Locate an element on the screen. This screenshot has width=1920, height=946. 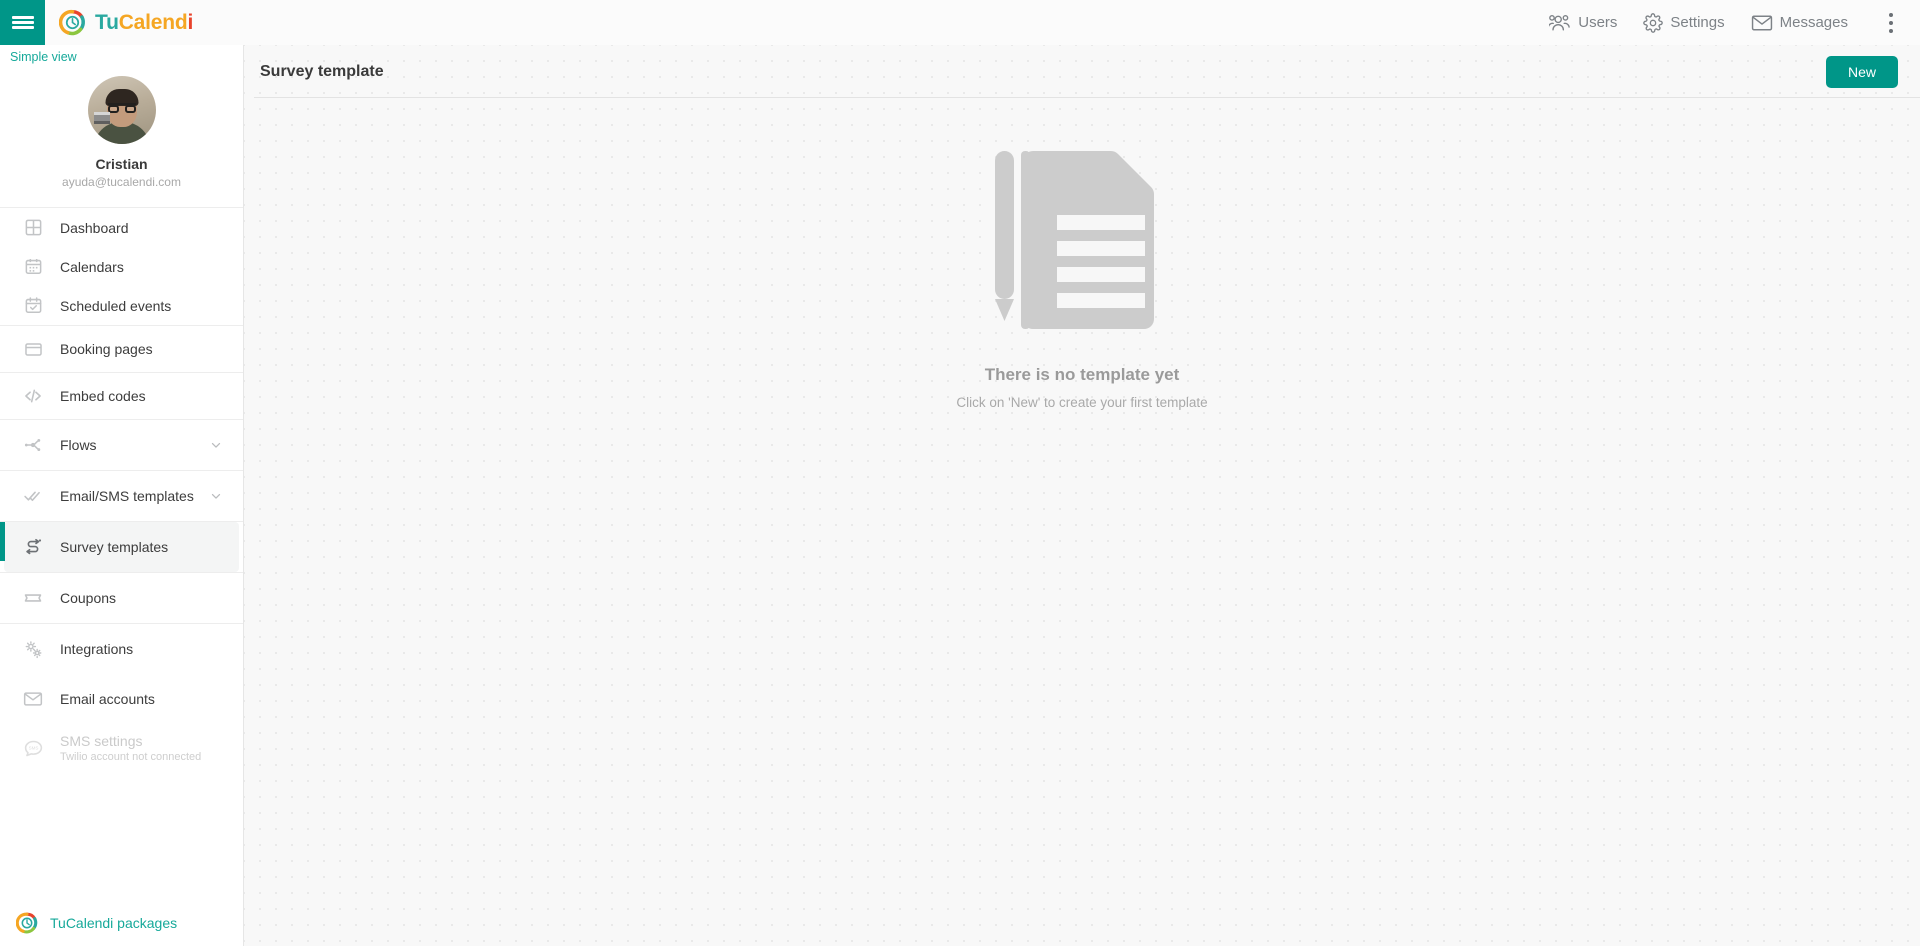
sidebar-item-integrations: Integrations is located at coordinates (121, 649).